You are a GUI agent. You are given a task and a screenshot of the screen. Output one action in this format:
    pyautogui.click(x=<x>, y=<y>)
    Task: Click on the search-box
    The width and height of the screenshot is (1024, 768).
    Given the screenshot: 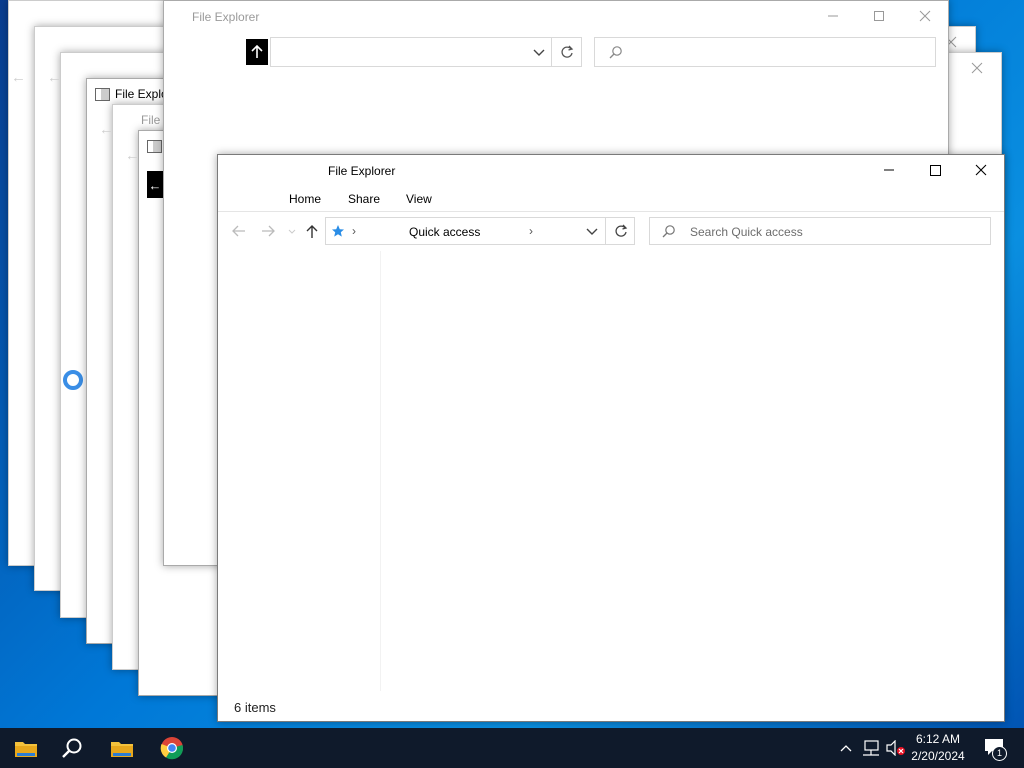 What is the action you would take?
    pyautogui.click(x=765, y=52)
    